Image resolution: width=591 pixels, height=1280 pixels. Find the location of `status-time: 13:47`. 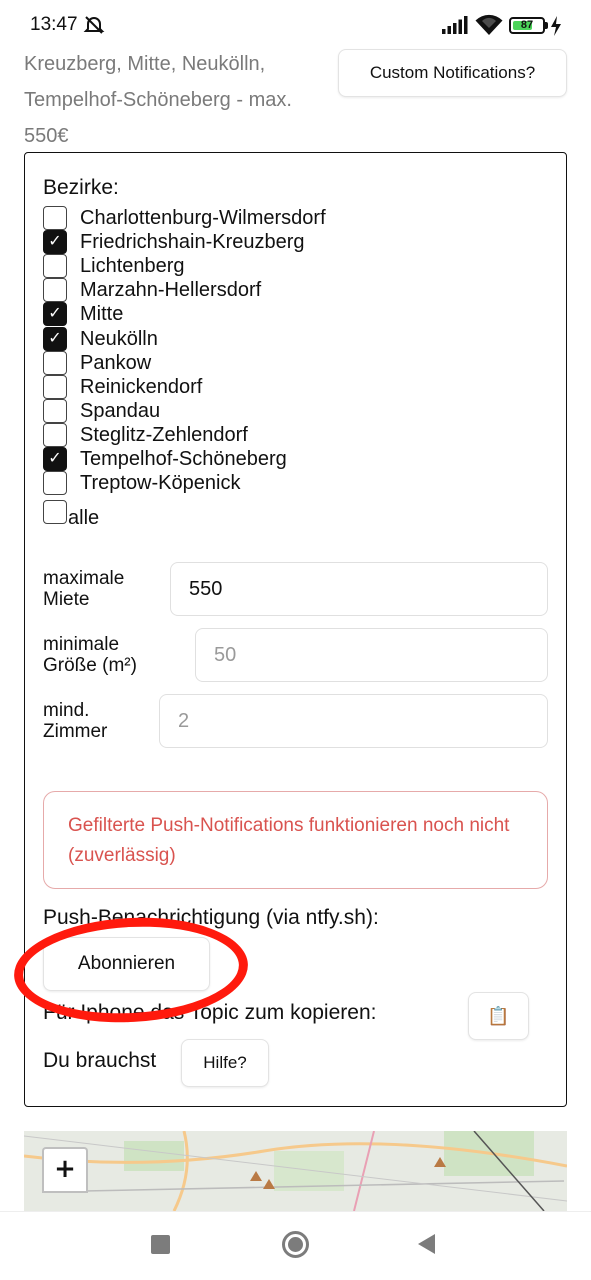

status-time: 13:47 is located at coordinates (54, 24).